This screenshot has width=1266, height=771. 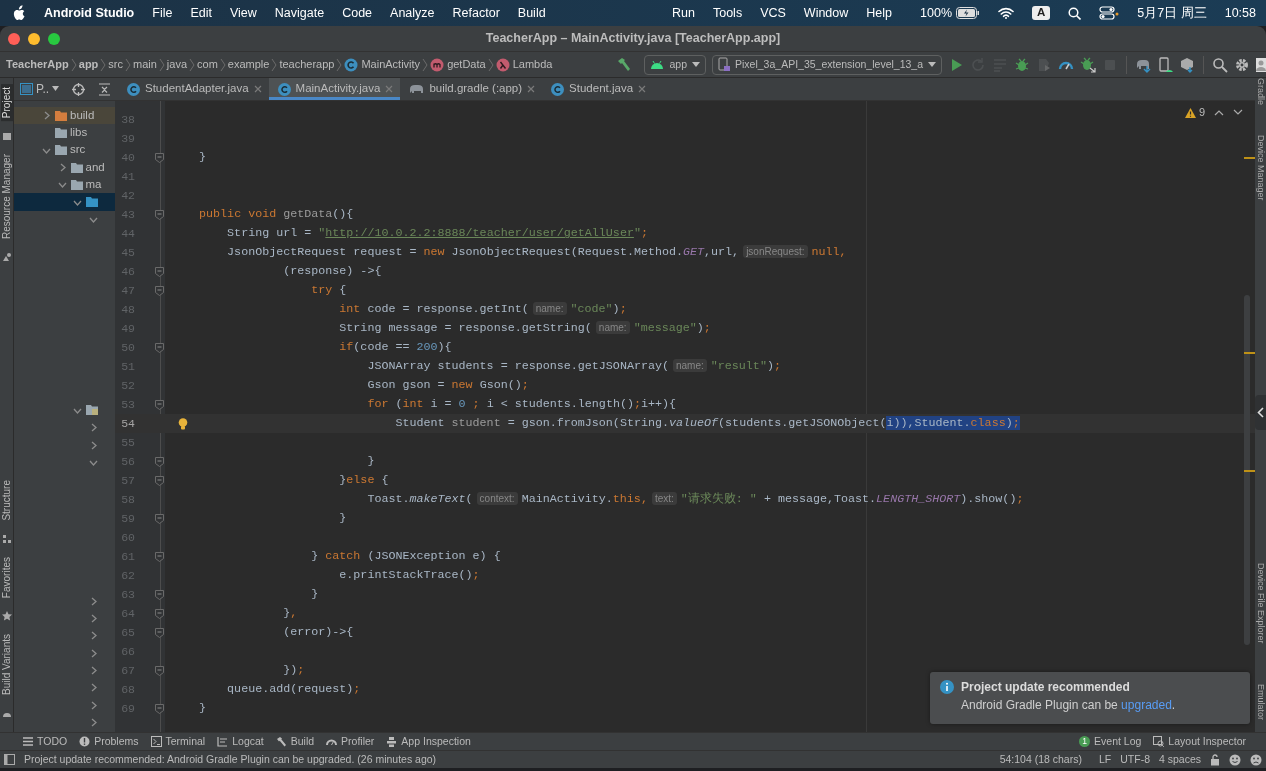 What do you see at coordinates (207, 64) in the screenshot?
I see `breadcrumb: com` at bounding box center [207, 64].